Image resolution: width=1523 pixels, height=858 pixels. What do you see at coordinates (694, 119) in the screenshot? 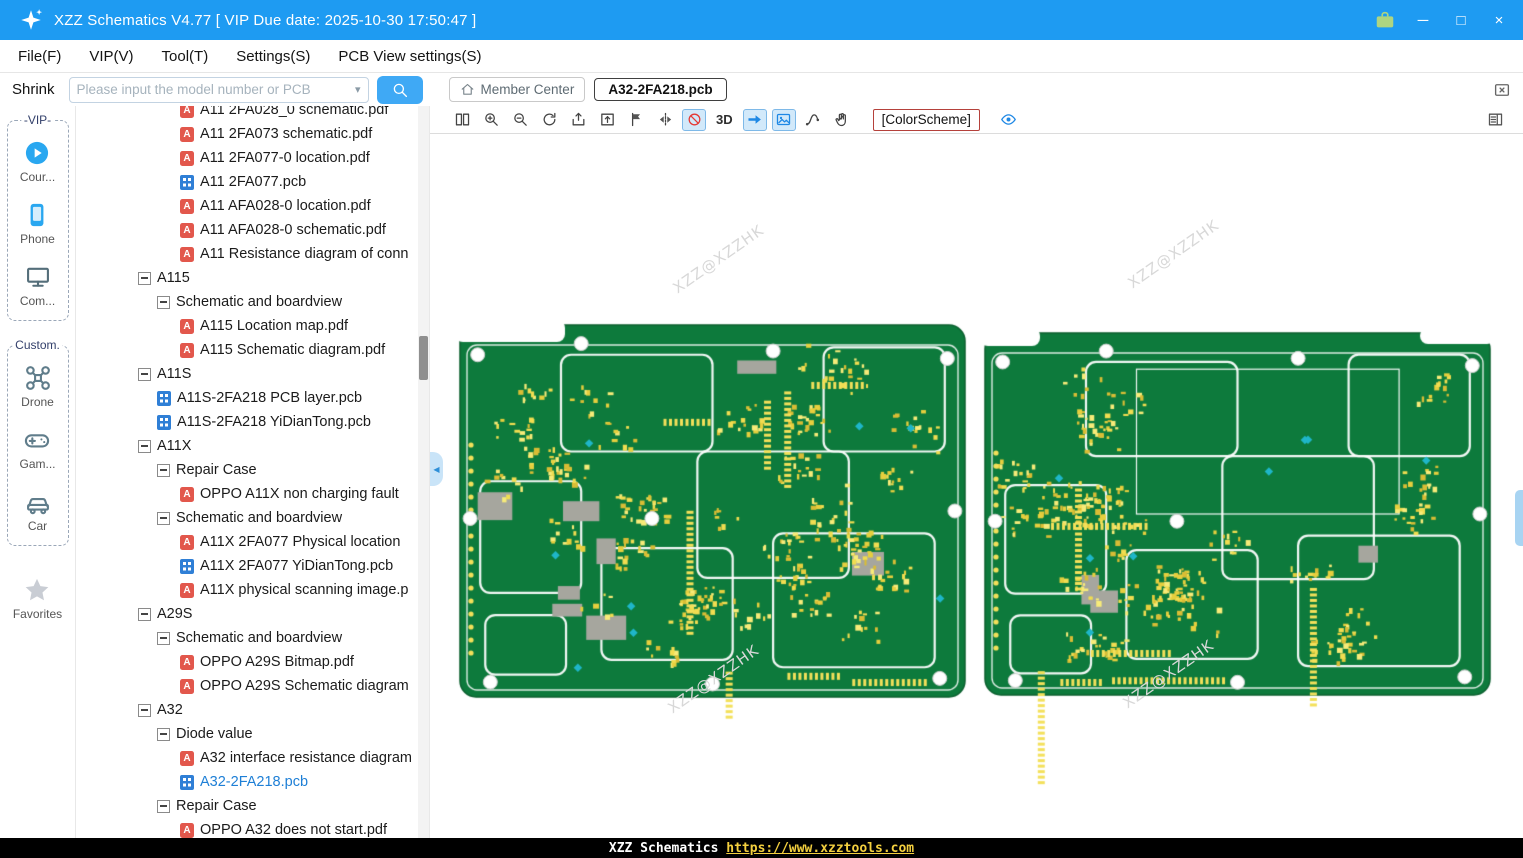
I see `disable-red-icon` at bounding box center [694, 119].